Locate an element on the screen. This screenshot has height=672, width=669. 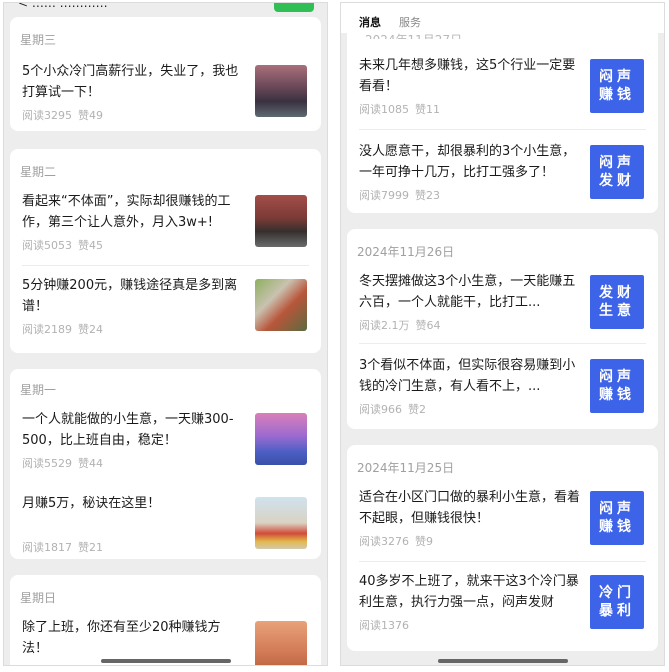
article-meta: 阅读2.1万 赞64 is located at coordinates (403, 325).